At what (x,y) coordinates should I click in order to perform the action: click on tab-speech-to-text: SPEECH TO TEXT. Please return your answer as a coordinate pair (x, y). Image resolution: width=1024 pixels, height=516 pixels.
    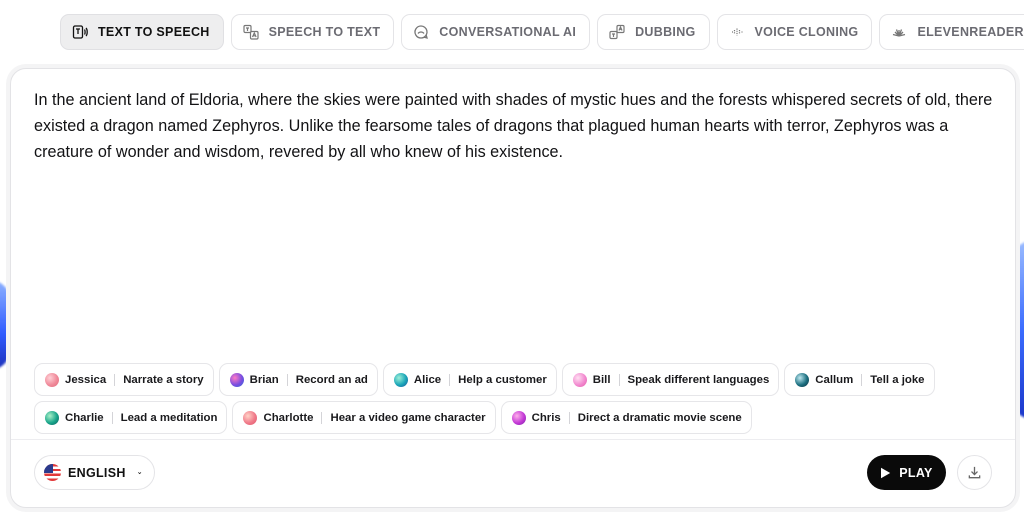
    Looking at the image, I should click on (312, 32).